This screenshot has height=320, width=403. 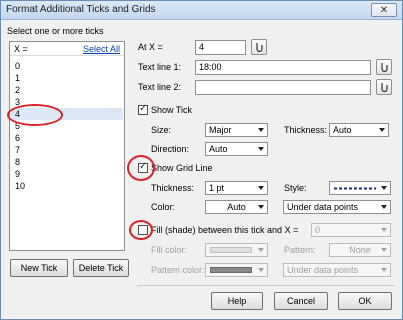 I want to click on grid-thickness-value: 1 pt, so click(x=217, y=188).